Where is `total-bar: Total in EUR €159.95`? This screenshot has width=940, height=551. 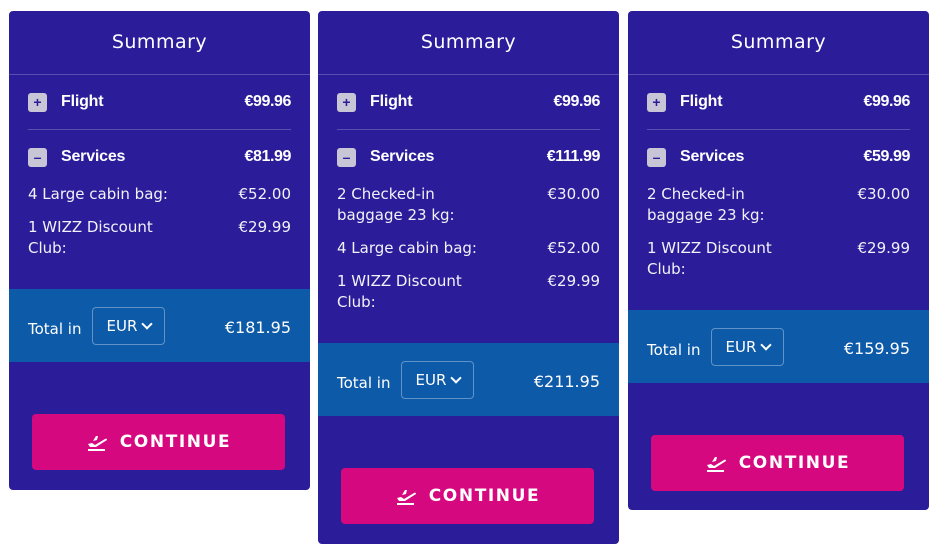 total-bar: Total in EUR €159.95 is located at coordinates (778, 346).